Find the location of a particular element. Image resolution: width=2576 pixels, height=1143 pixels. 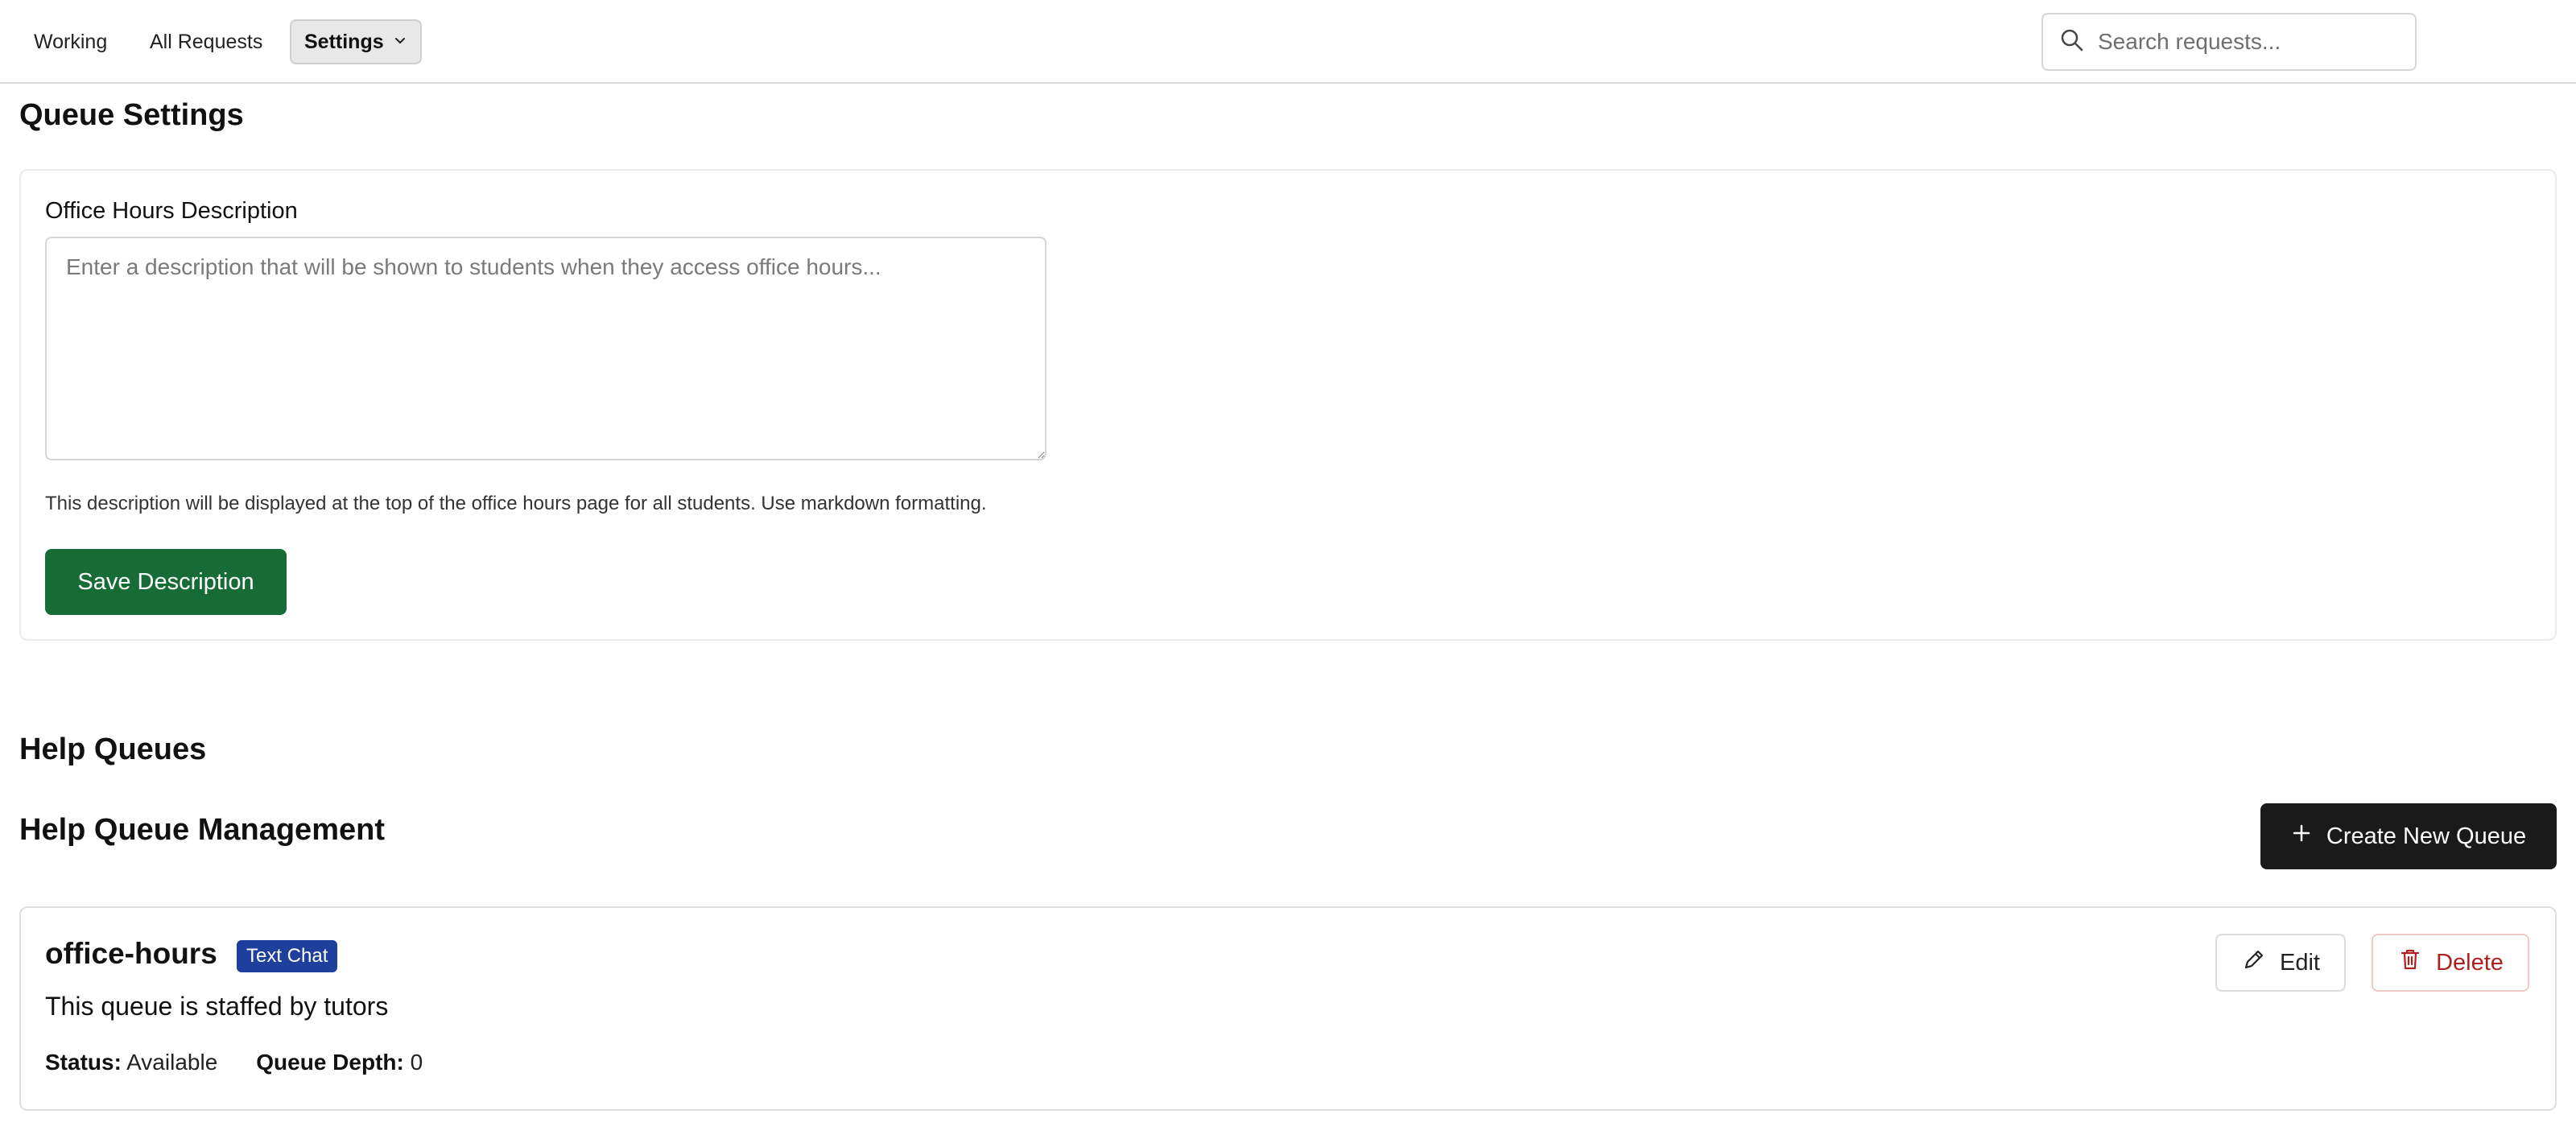

edit-queue-label: Edit is located at coordinates (2300, 963).